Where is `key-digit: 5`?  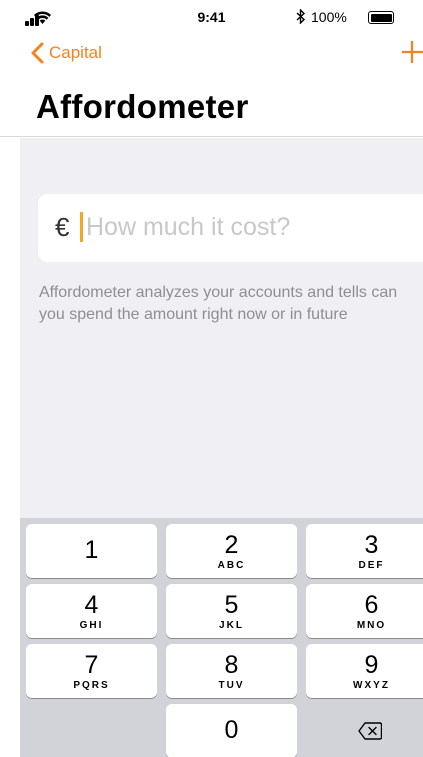 key-digit: 5 is located at coordinates (231, 605).